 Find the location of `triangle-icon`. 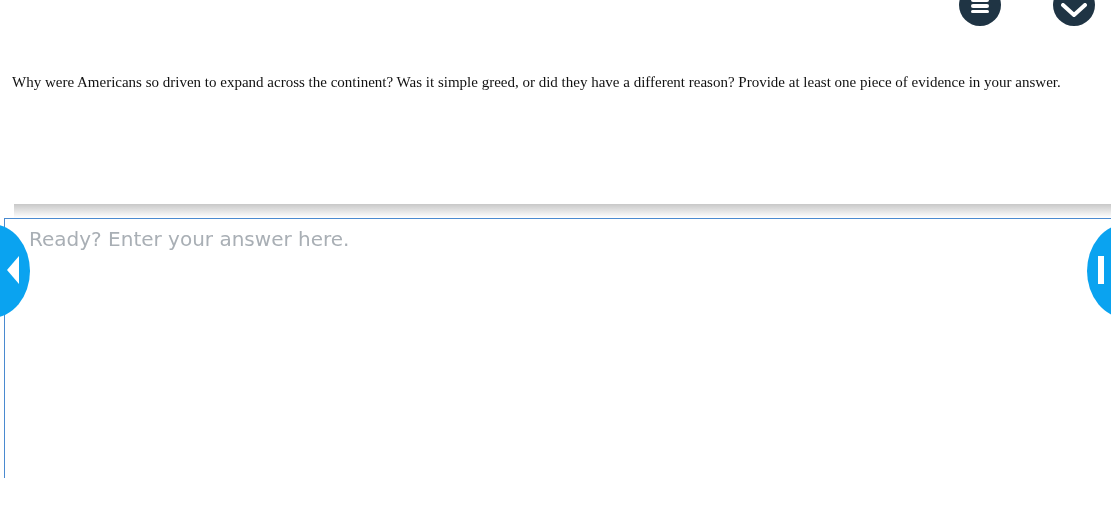

triangle-icon is located at coordinates (13, 269).